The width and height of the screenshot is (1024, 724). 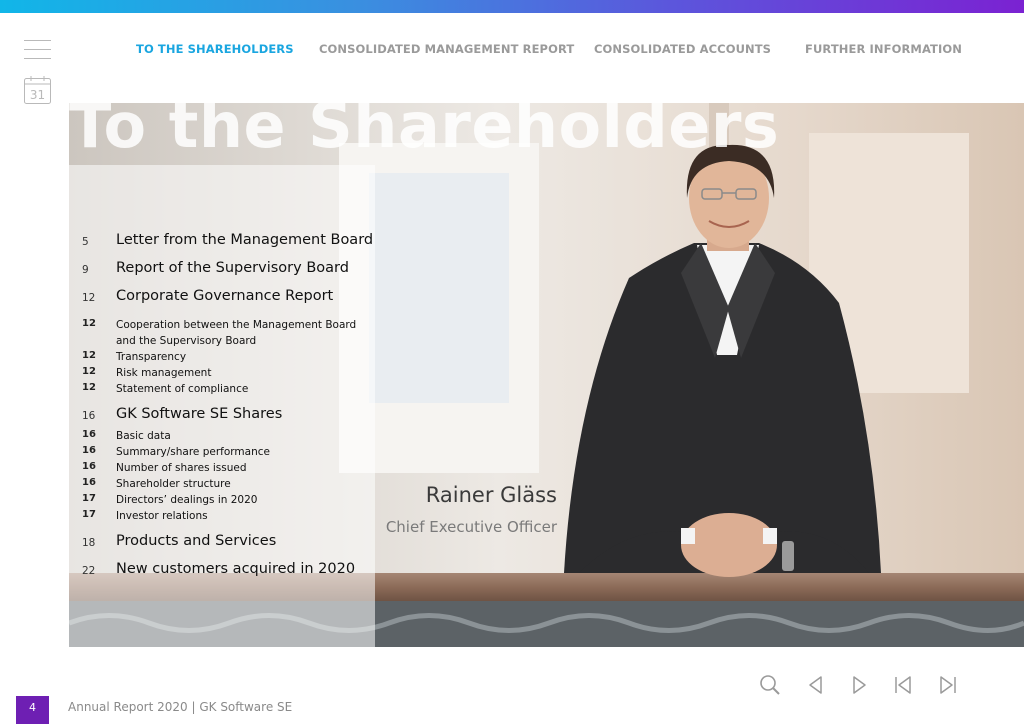 What do you see at coordinates (199, 414) in the screenshot?
I see `toc-label: GK Software SE Shares` at bounding box center [199, 414].